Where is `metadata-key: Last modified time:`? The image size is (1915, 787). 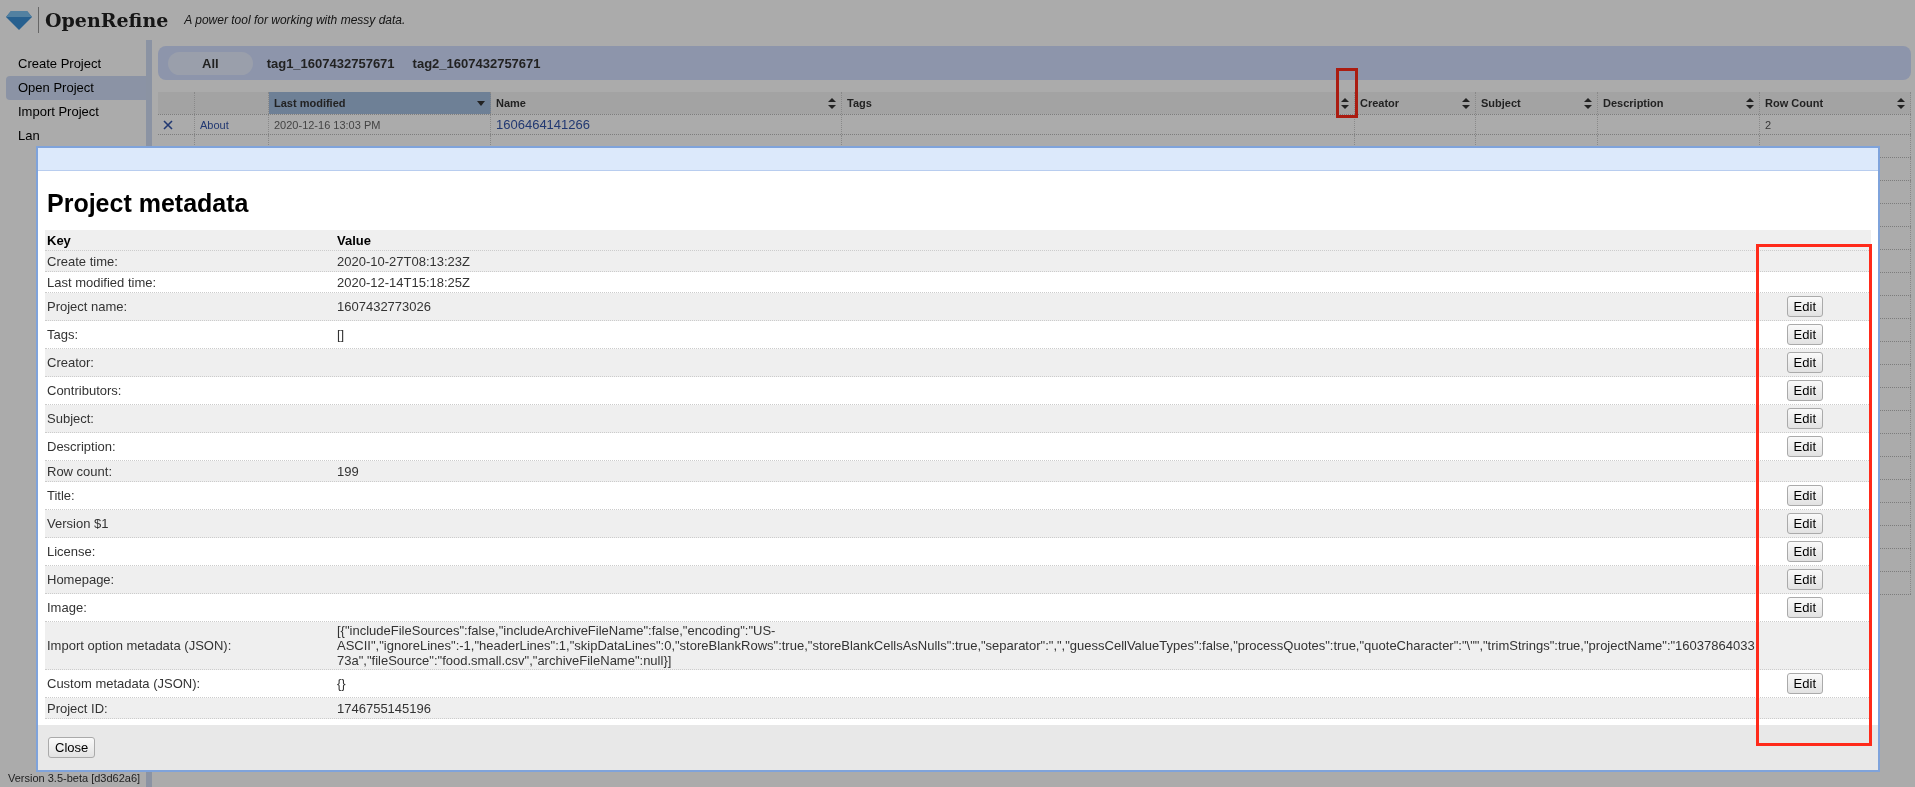
metadata-key: Last modified time: is located at coordinates (191, 282).